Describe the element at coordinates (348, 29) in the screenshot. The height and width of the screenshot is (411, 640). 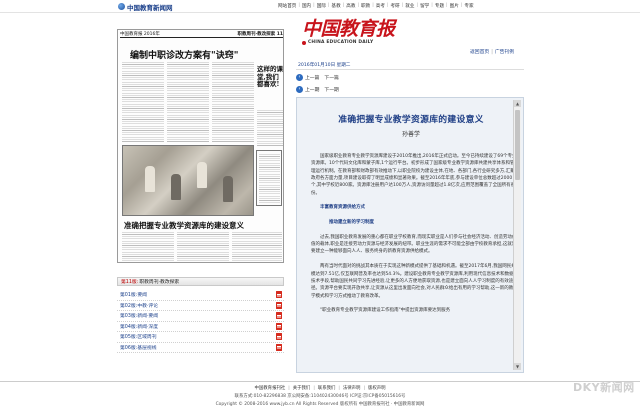
I see `masthead-title: 中国教育报` at that location.